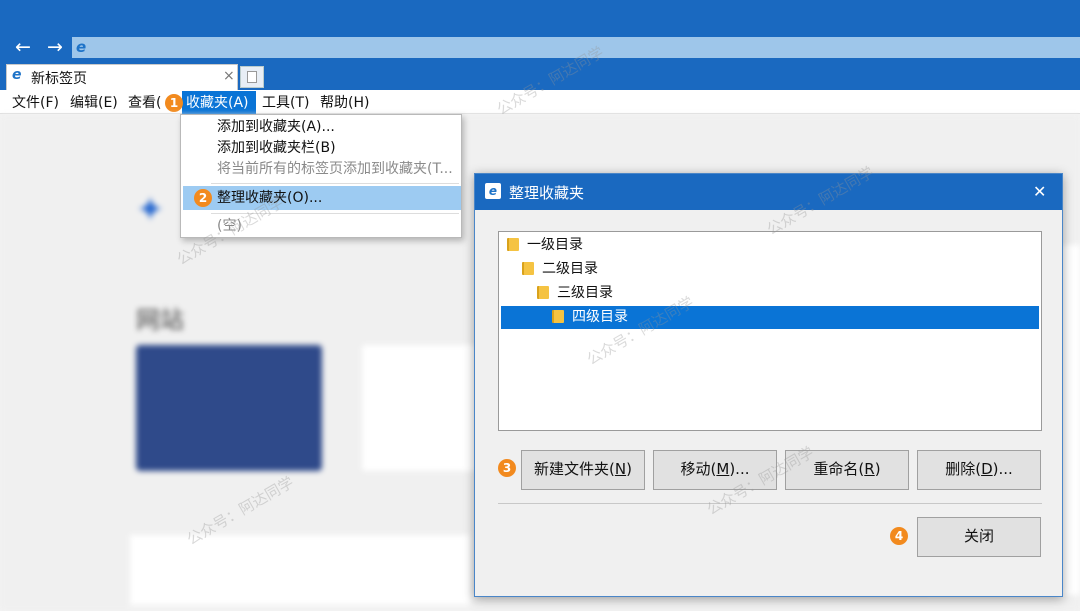 This screenshot has height=611, width=1080. I want to click on step-badge-2: 2, so click(203, 198).